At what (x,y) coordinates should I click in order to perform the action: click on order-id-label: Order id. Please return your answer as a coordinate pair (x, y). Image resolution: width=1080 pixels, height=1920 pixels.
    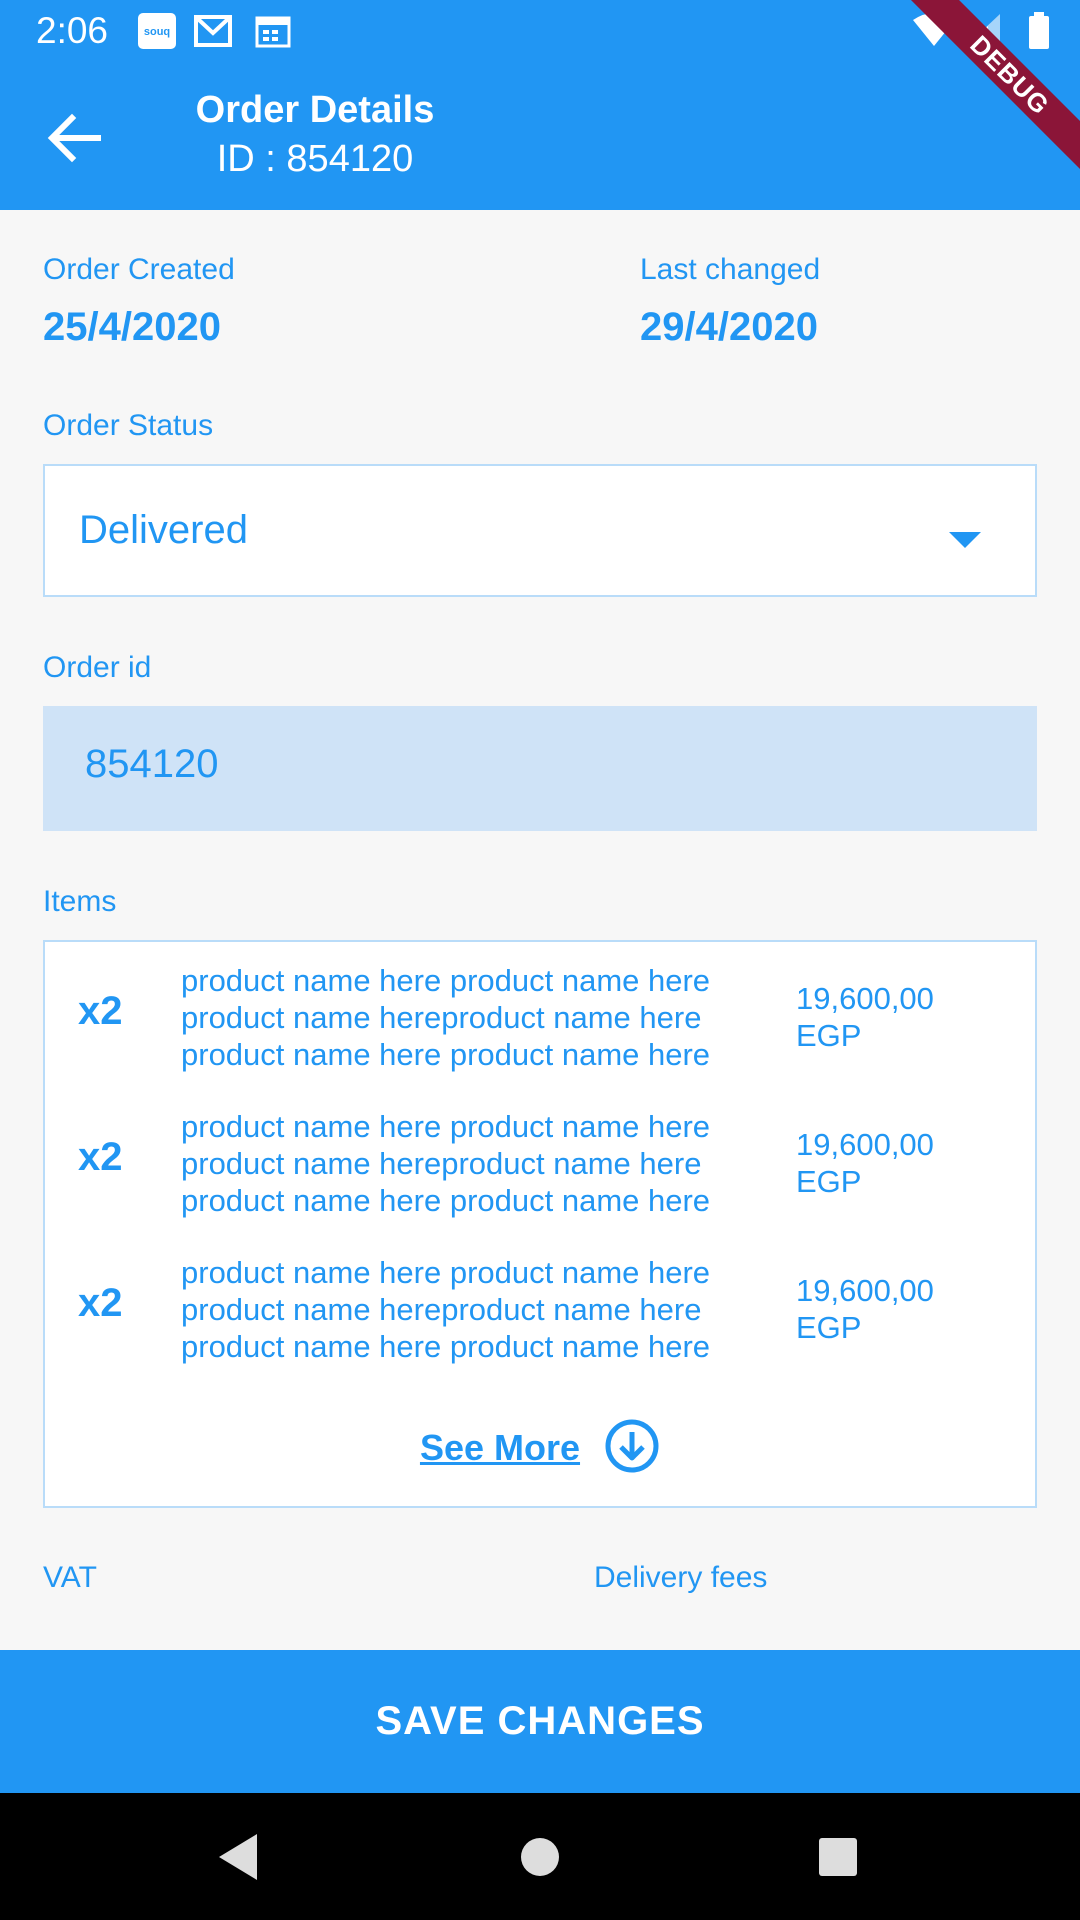
    Looking at the image, I should click on (97, 667).